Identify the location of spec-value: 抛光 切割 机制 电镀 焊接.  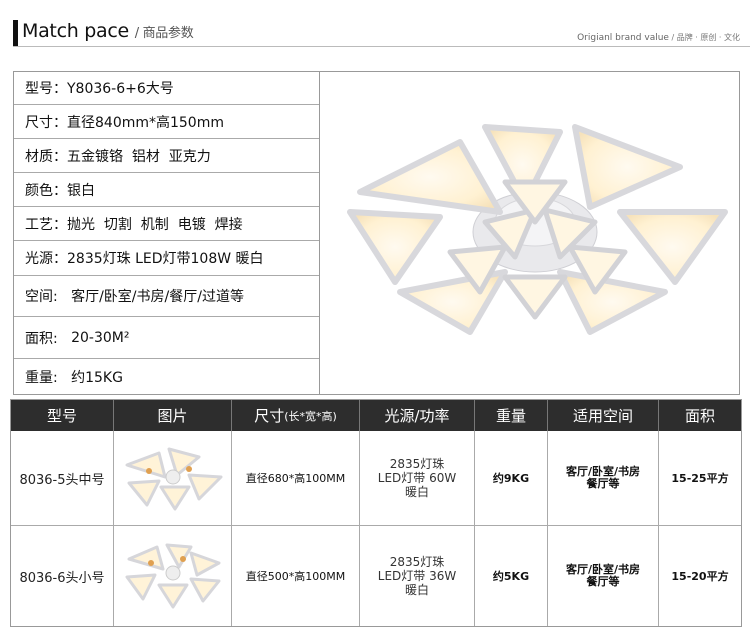
(155, 224).